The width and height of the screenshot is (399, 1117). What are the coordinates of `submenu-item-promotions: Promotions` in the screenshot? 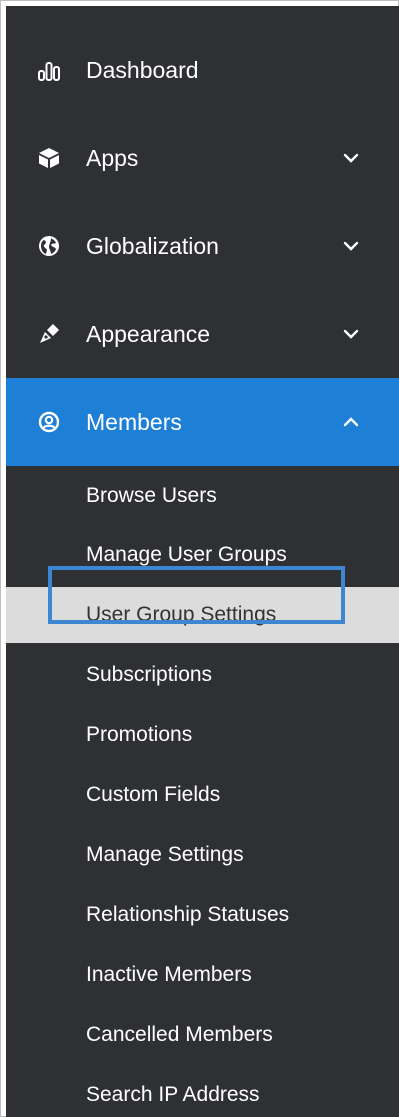 It's located at (202, 735).